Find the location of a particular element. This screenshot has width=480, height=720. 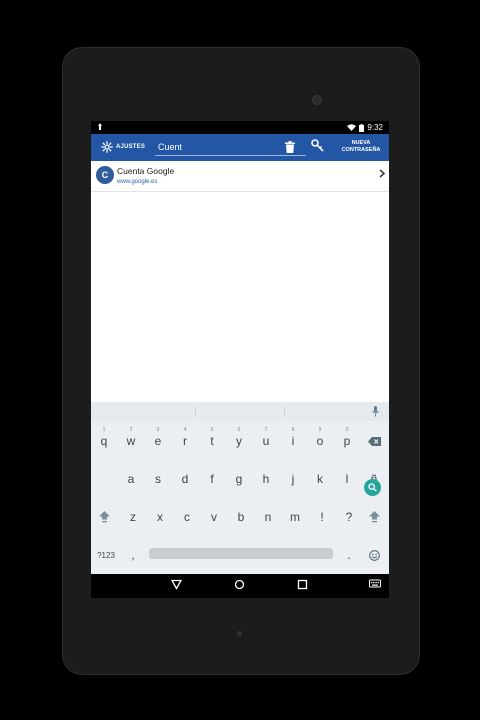

key-d: d is located at coordinates (185, 477).